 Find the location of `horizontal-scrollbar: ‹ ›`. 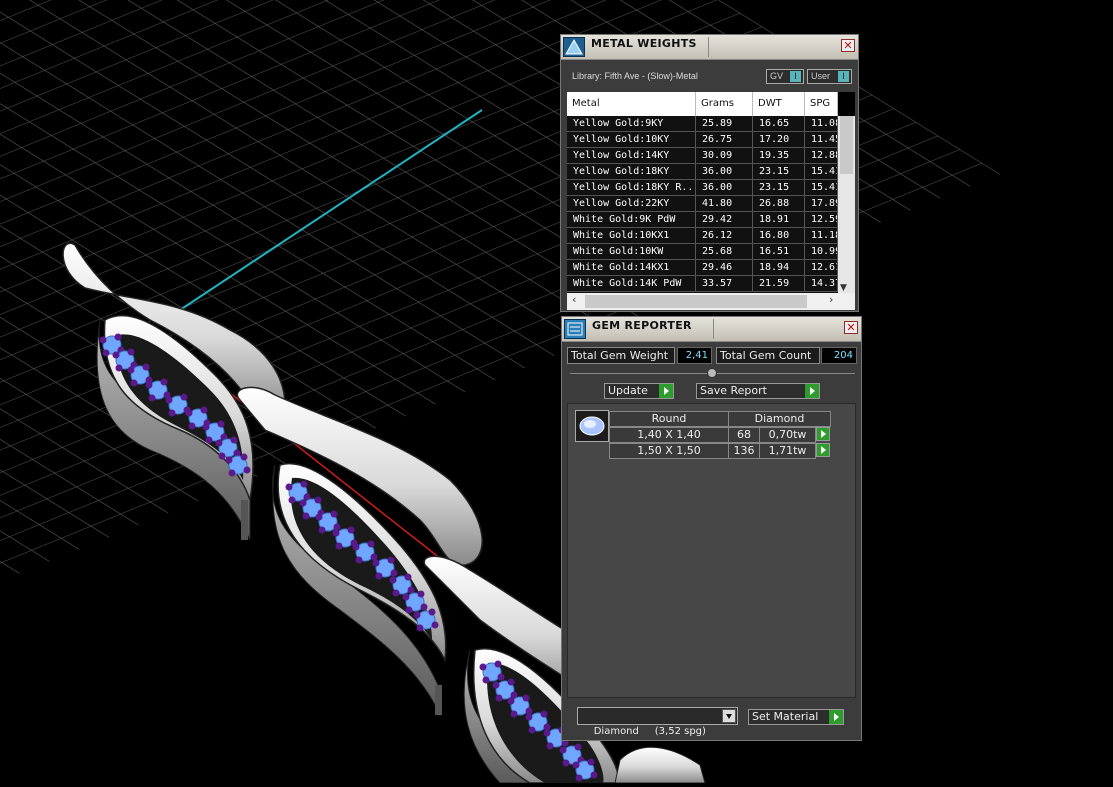

horizontal-scrollbar: ‹ › is located at coordinates (711, 301).